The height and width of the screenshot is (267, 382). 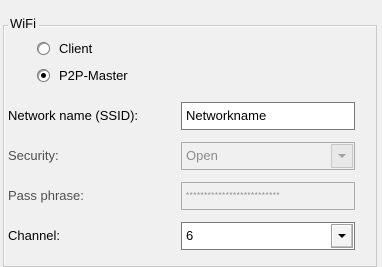 What do you see at coordinates (76, 48) in the screenshot?
I see `radio-label-client: Client` at bounding box center [76, 48].